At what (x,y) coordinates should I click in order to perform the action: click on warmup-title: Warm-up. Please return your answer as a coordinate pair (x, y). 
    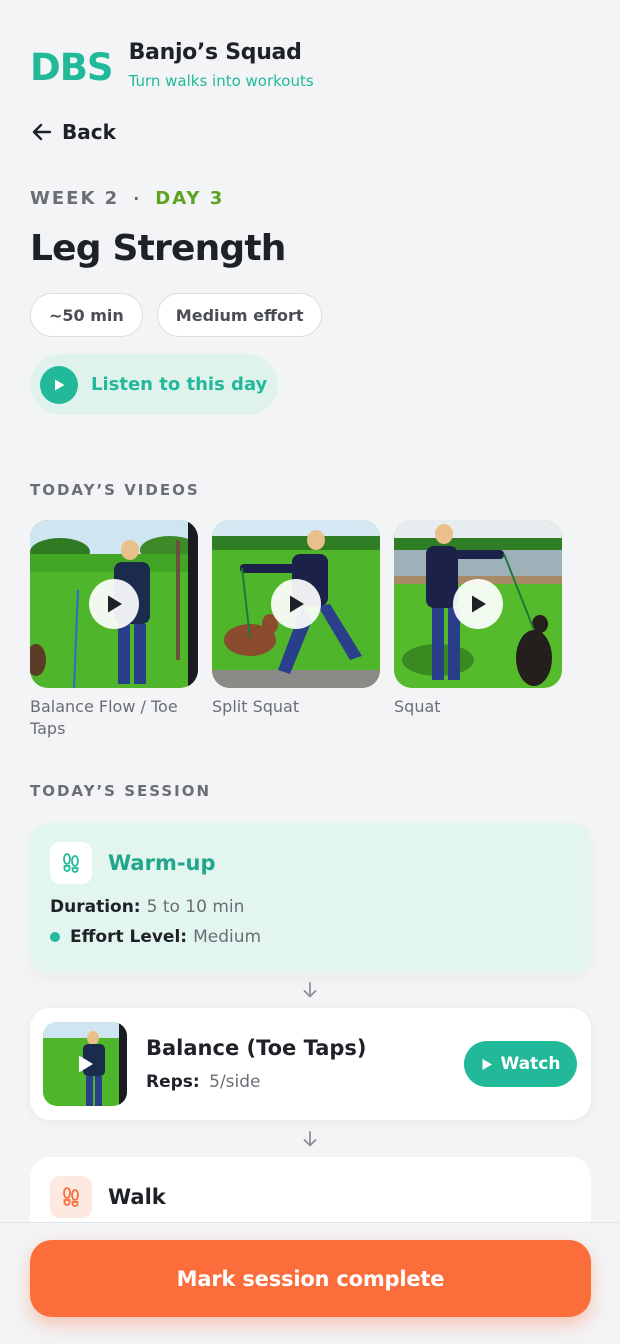
    Looking at the image, I should click on (162, 863).